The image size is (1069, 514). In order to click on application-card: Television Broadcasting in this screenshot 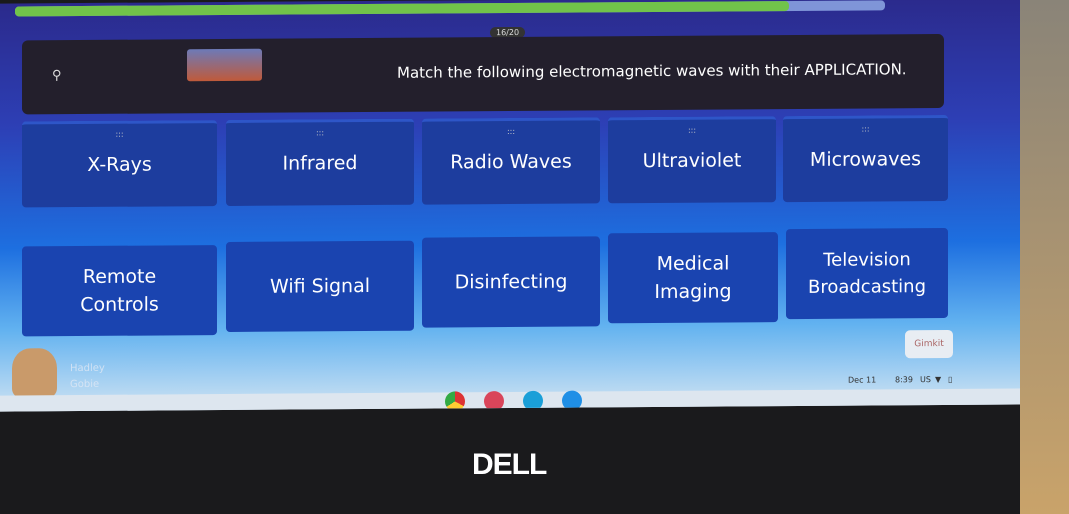, I will do `click(867, 273)`.